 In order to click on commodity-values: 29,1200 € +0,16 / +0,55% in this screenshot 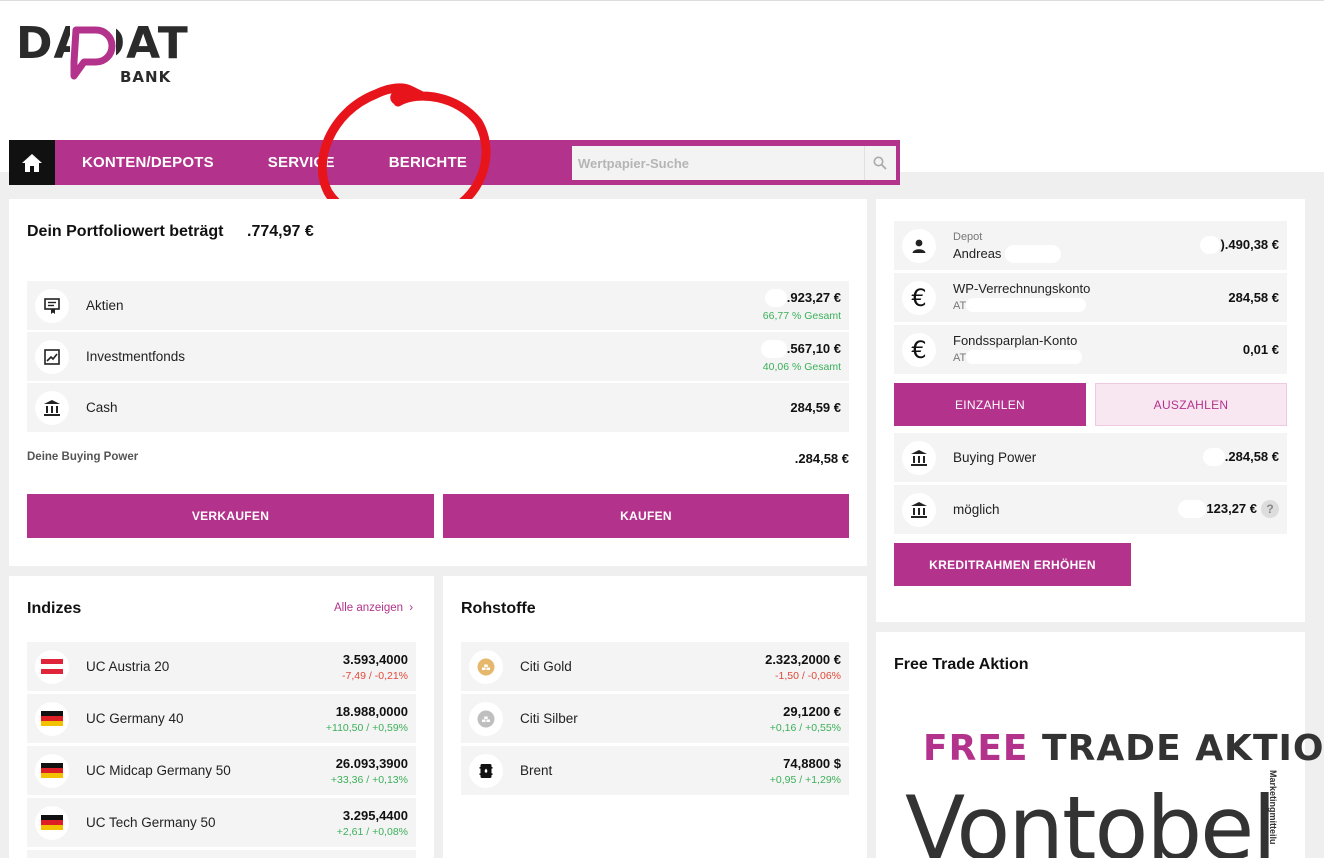, I will do `click(805, 719)`.